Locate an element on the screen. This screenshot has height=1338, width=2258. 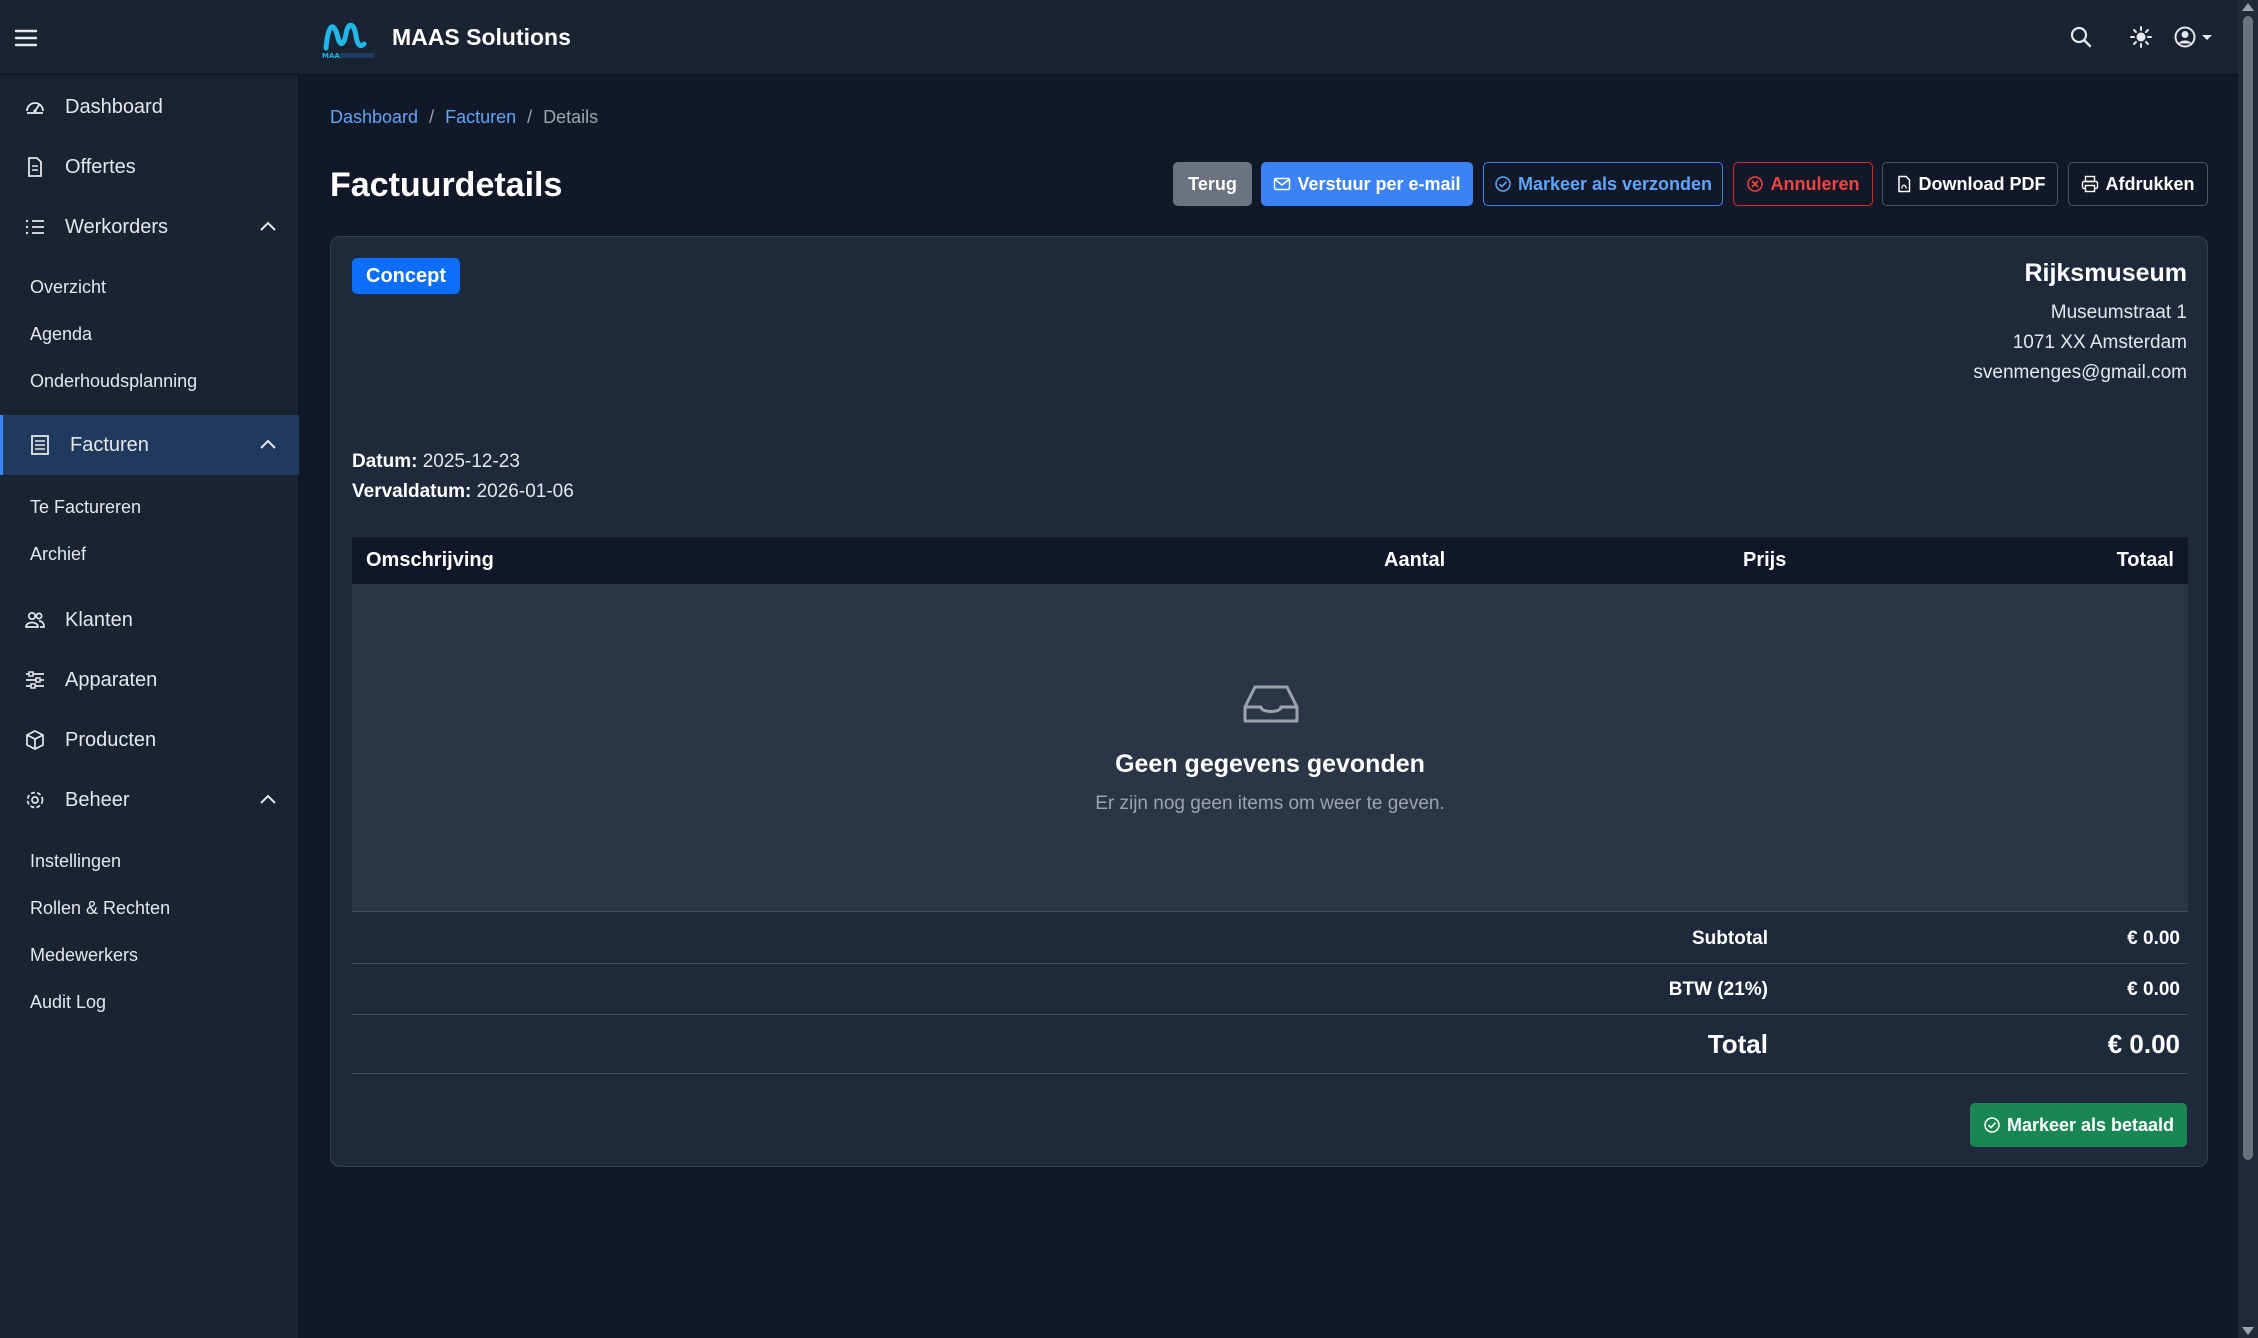
empty-state-text: Er zijn nog geen items om weer te geven. is located at coordinates (1270, 803).